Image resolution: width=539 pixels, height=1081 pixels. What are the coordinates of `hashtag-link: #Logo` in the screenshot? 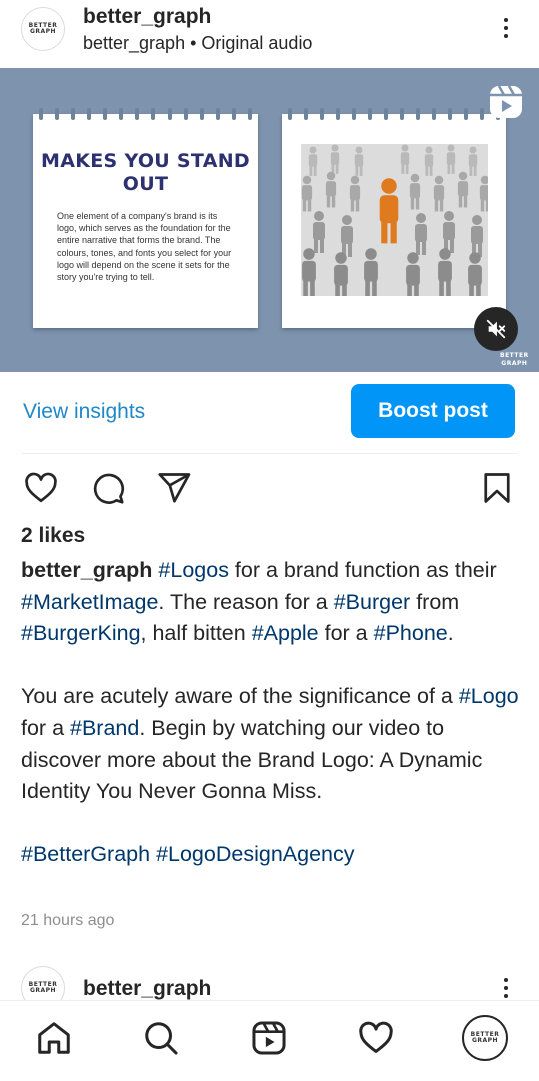 It's located at (489, 696).